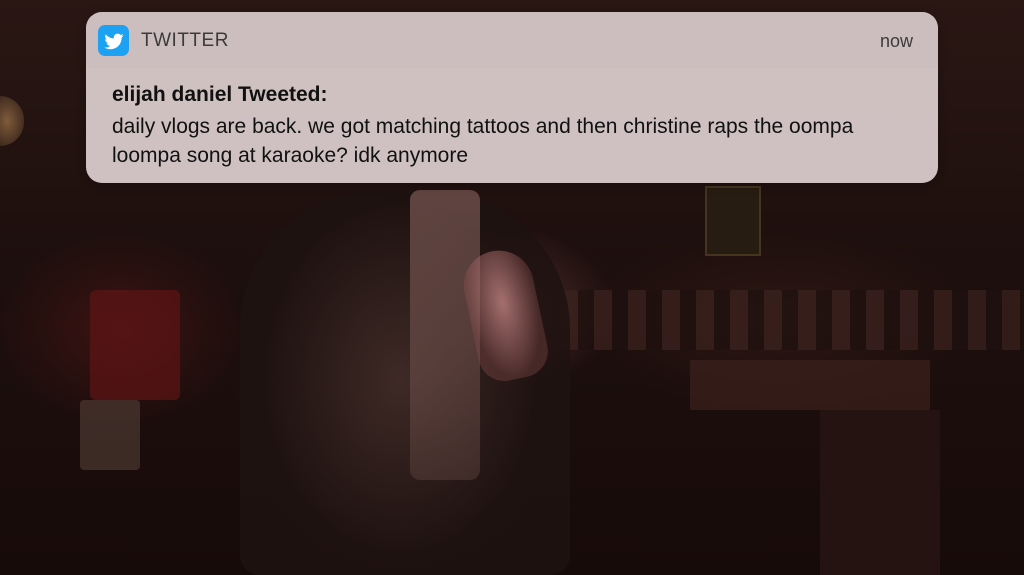 The height and width of the screenshot is (575, 1024). Describe the element at coordinates (810, 385) in the screenshot. I see `background-table` at that location.